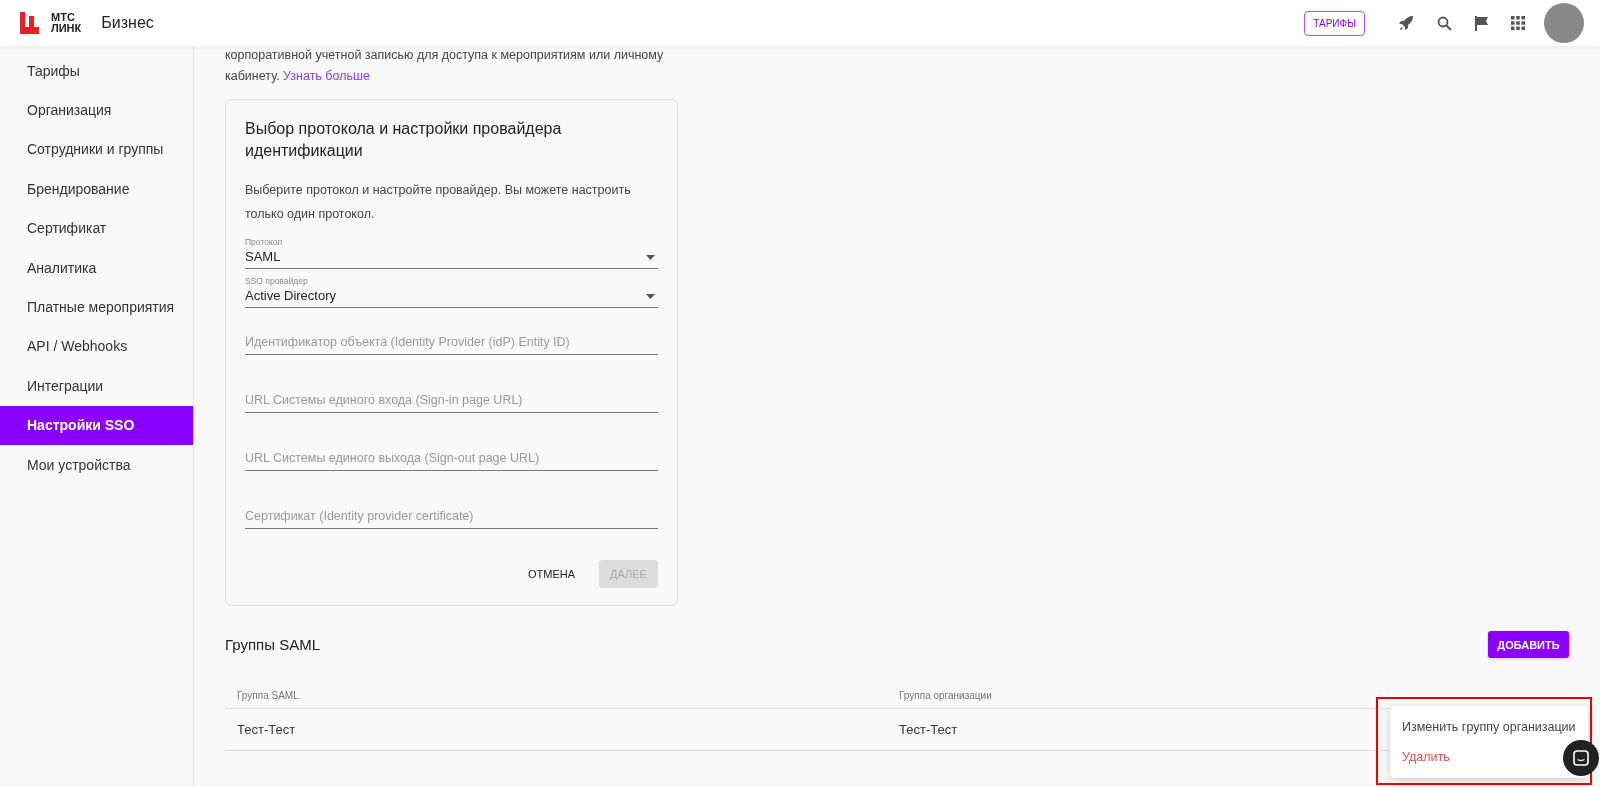 The height and width of the screenshot is (787, 1600). I want to click on sidebar-item: Платные мероприятия, so click(96, 307).